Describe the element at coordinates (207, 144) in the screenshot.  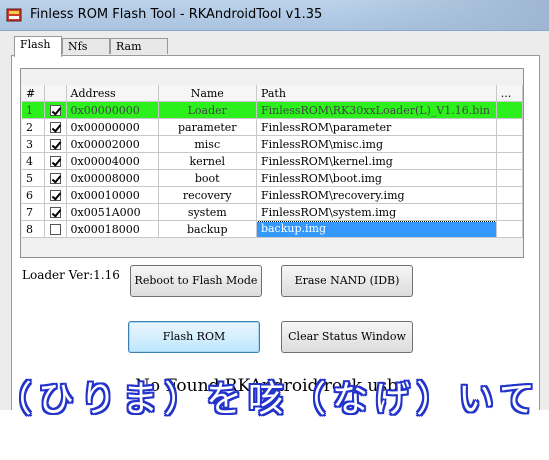
I see `row-name: misc` at that location.